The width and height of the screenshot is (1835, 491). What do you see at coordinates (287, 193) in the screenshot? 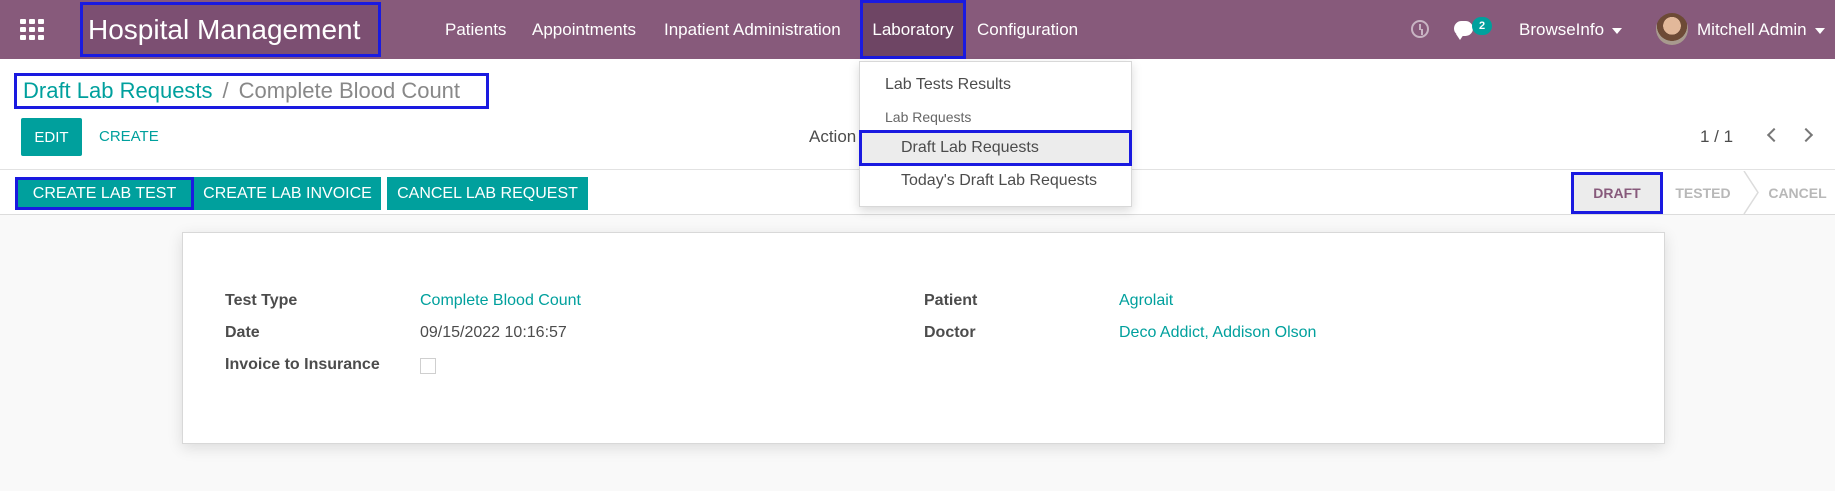
I see `create-lab-invoice-button: CREATE LAB INVOICE` at bounding box center [287, 193].